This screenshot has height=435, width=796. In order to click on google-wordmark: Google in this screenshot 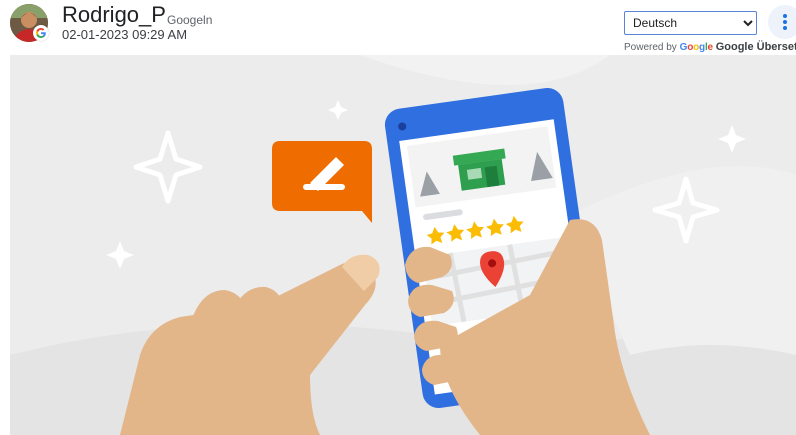, I will do `click(696, 47)`.